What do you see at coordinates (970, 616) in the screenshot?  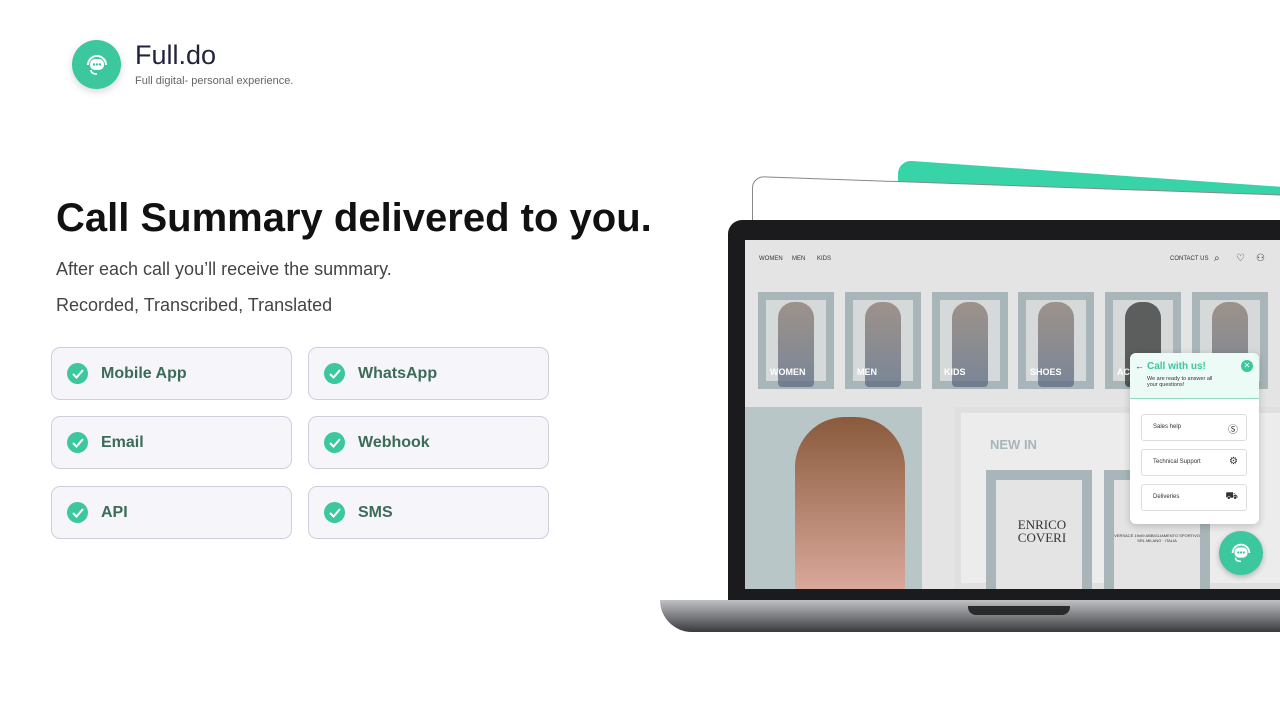 I see `laptop-base` at bounding box center [970, 616].